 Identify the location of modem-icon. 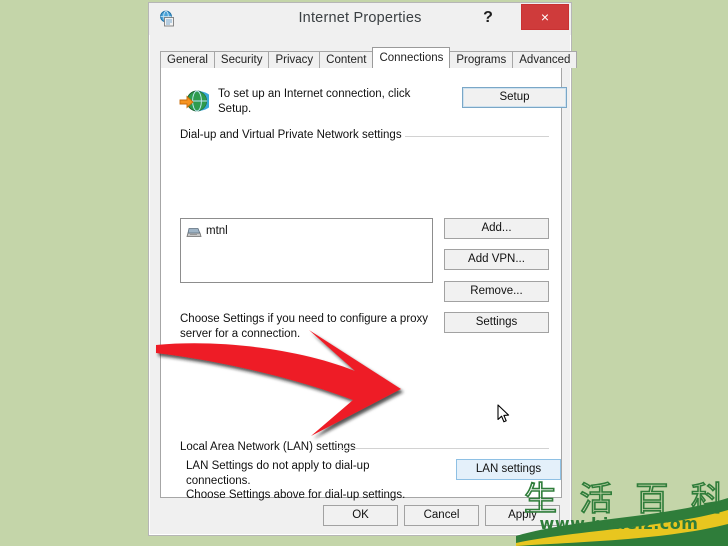
(194, 231).